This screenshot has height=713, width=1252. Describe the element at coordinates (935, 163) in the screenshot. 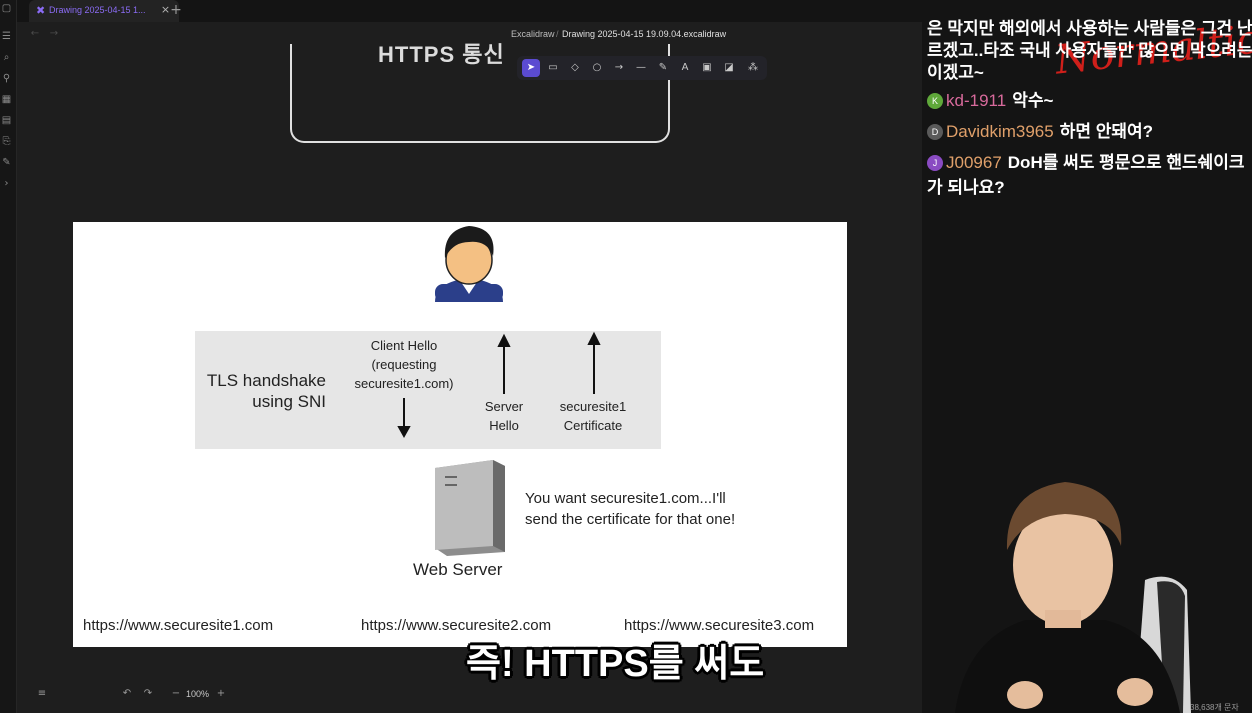

I see `chat-avatar: J` at that location.